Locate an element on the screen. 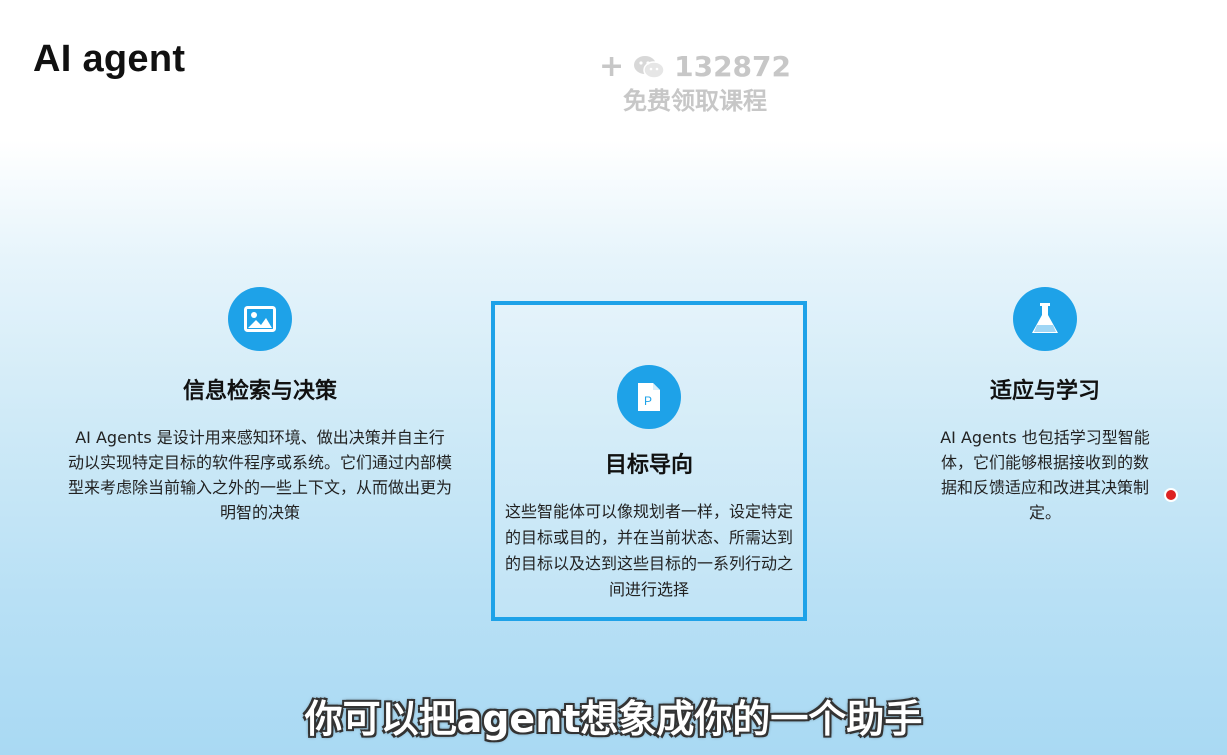  slide-title: AI agent is located at coordinates (109, 59).